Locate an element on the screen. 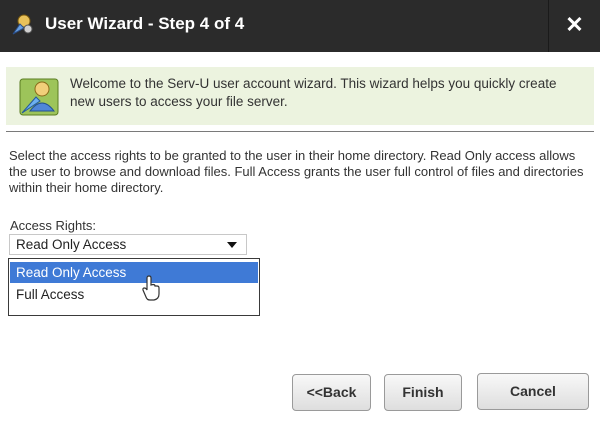 The width and height of the screenshot is (600, 428). window-title: User Wizard - Step 4 of 4 is located at coordinates (145, 23).